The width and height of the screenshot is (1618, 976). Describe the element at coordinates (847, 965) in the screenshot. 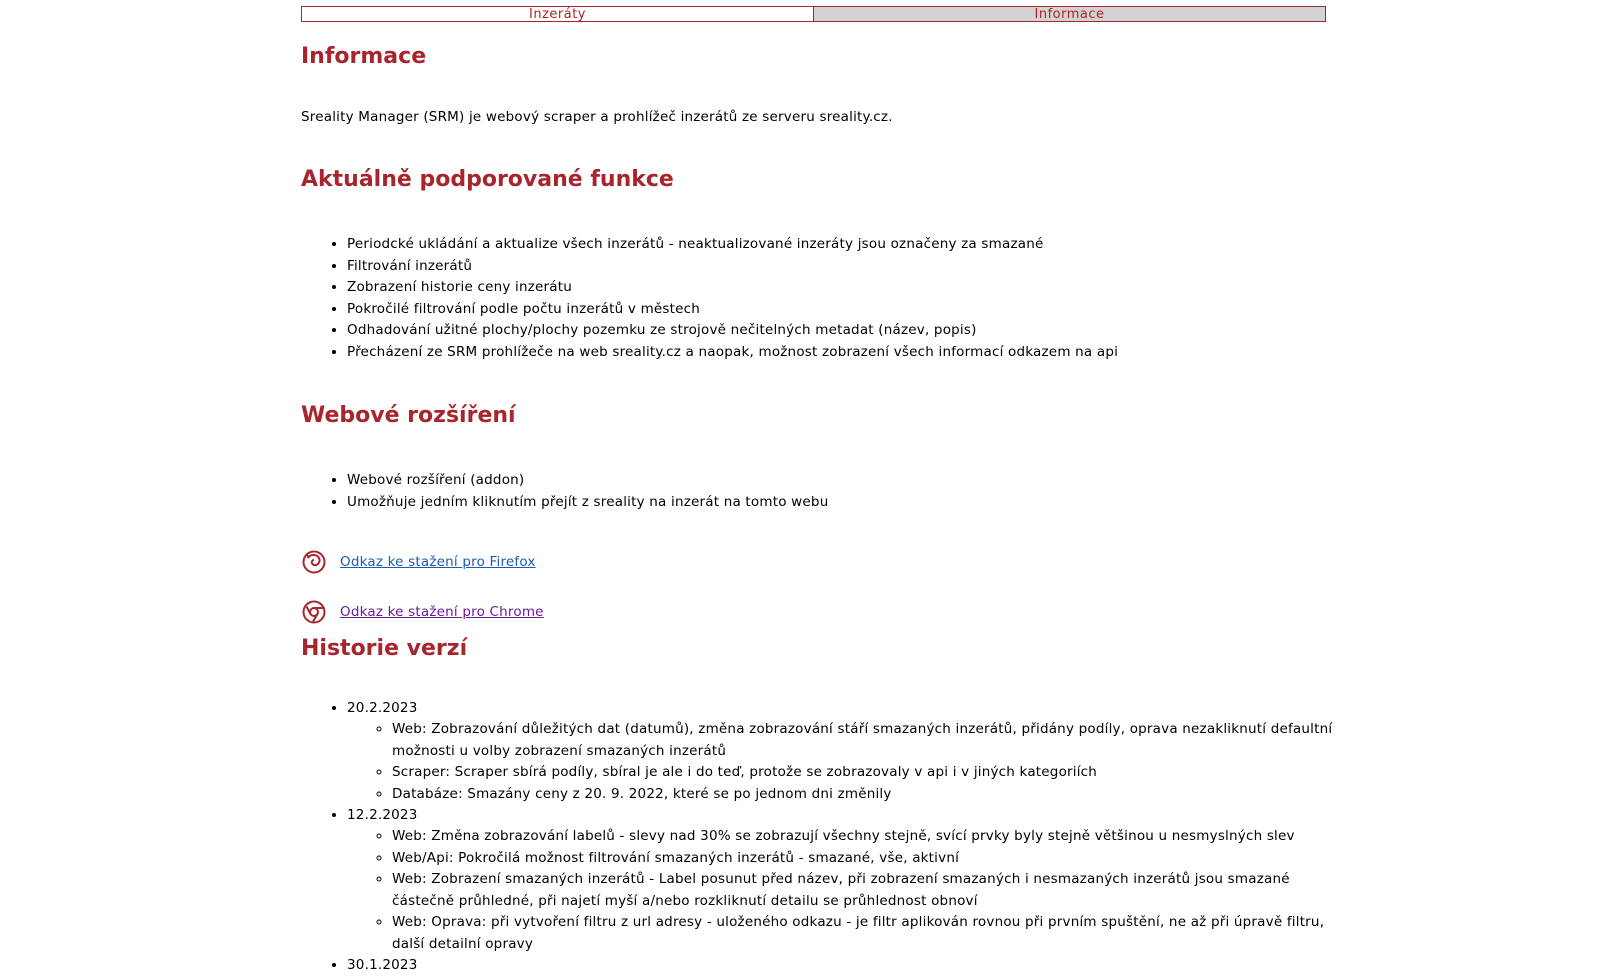

I see `version-item: 30.1.2023` at that location.